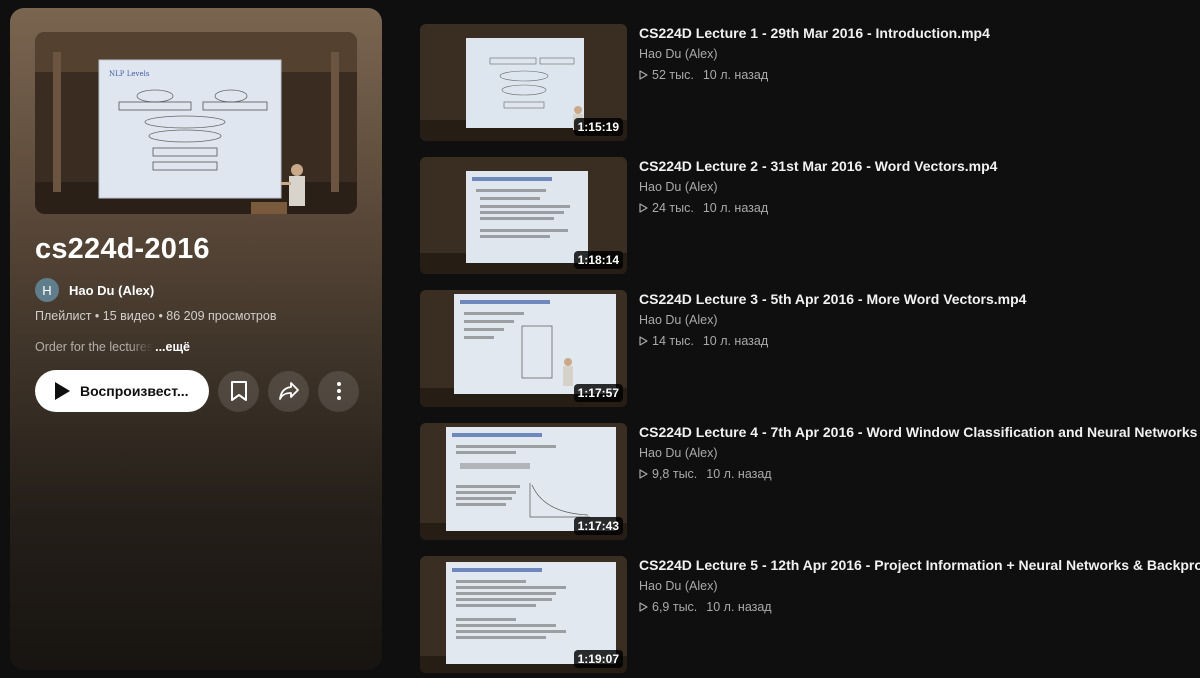 Image resolution: width=1200 pixels, height=678 pixels. I want to click on view-count: 24 тыс., so click(673, 208).